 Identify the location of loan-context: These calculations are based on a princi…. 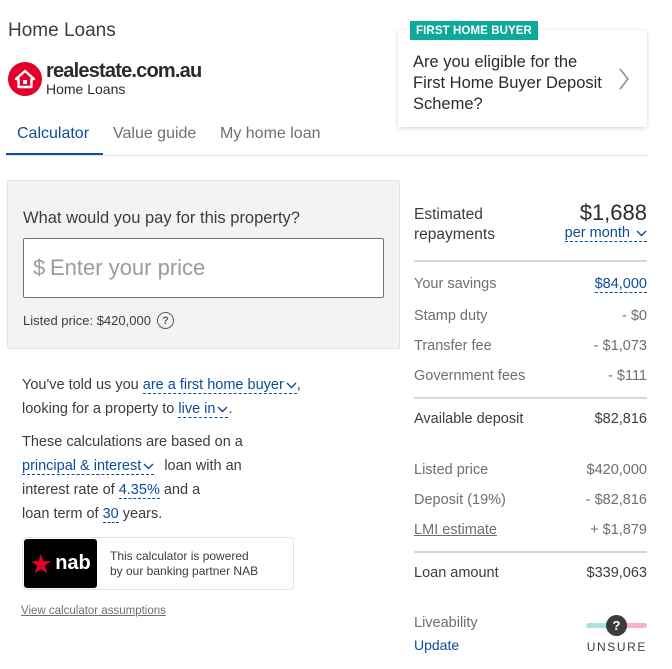
(132, 478).